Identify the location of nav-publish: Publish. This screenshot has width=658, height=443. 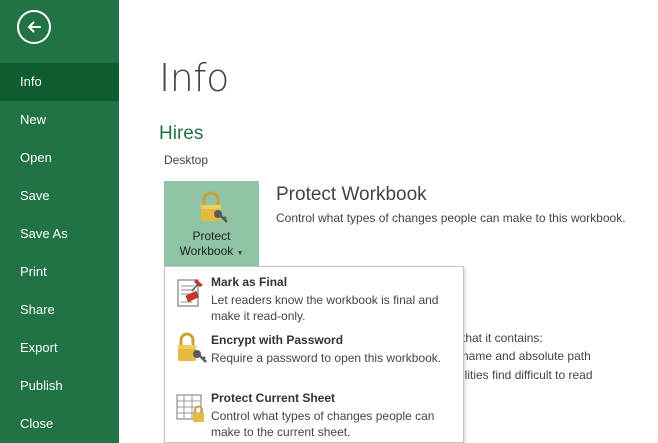
(59, 386).